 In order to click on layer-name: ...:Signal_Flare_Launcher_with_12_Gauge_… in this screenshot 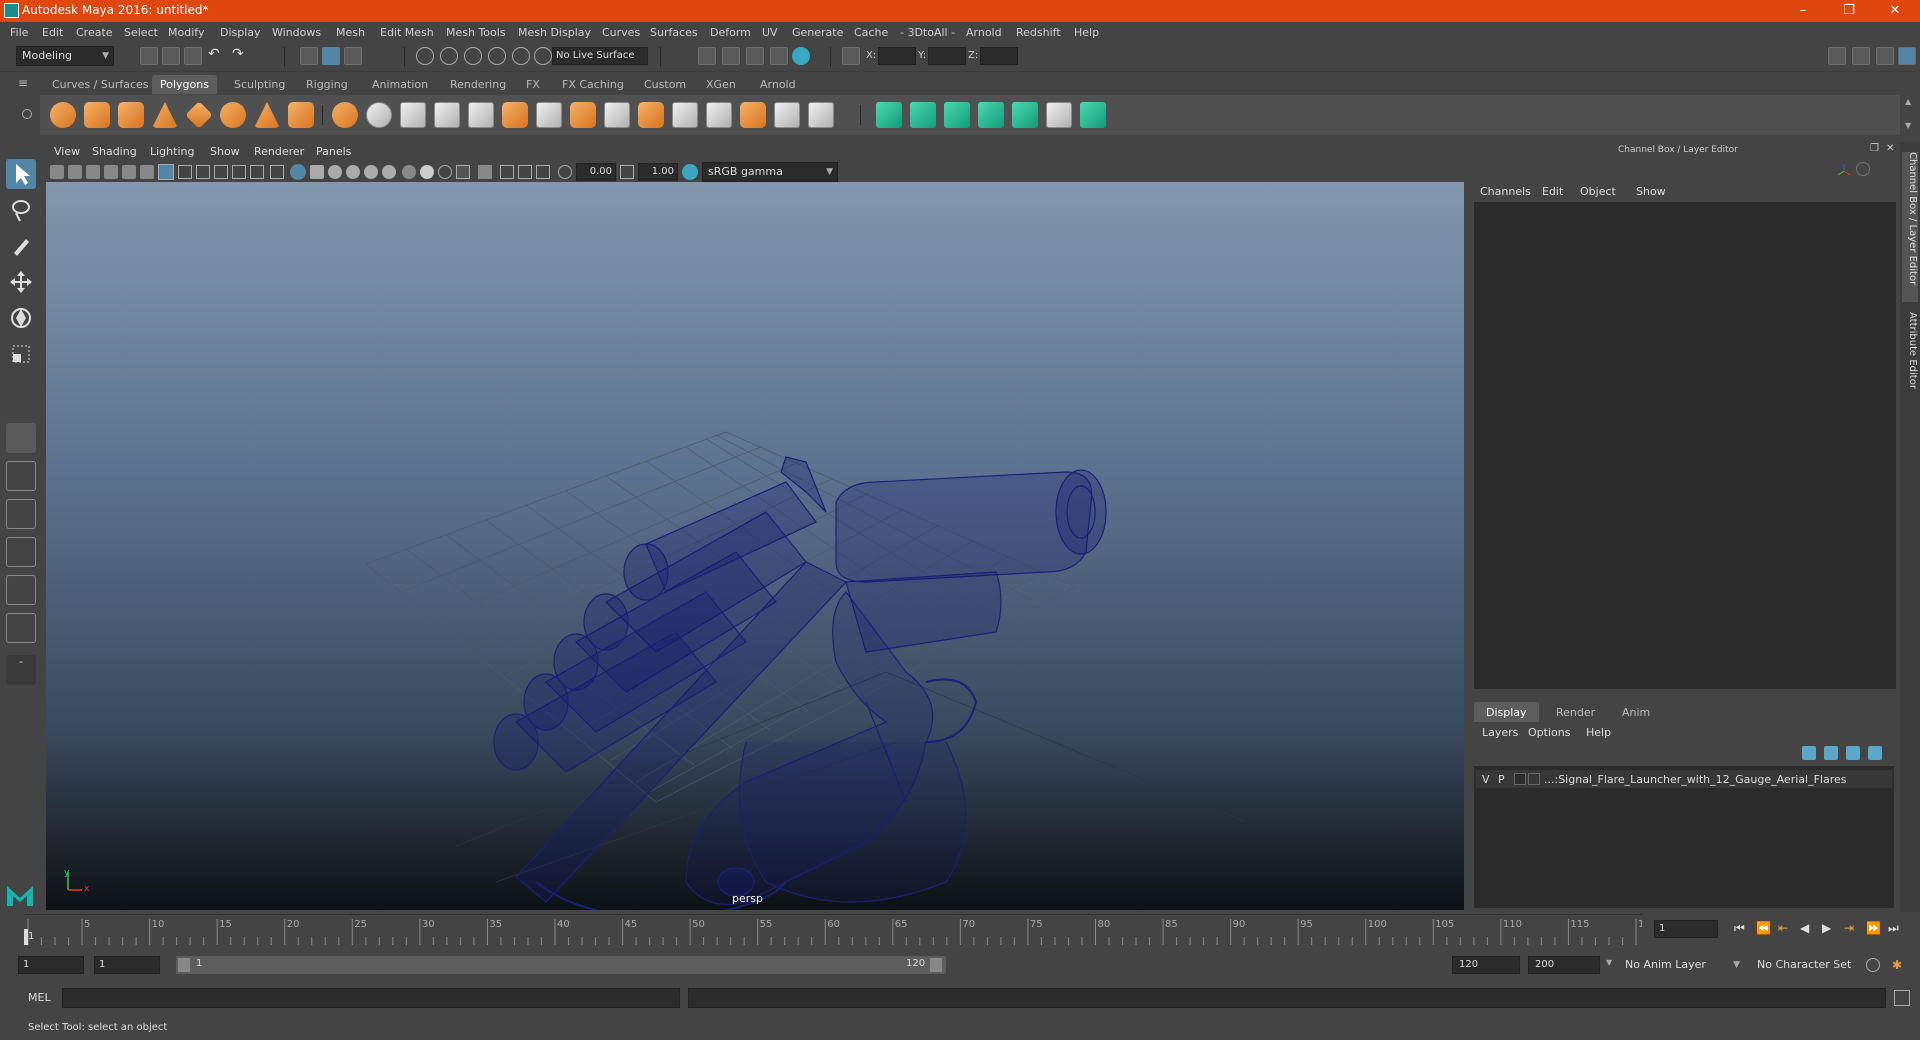, I will do `click(1695, 779)`.